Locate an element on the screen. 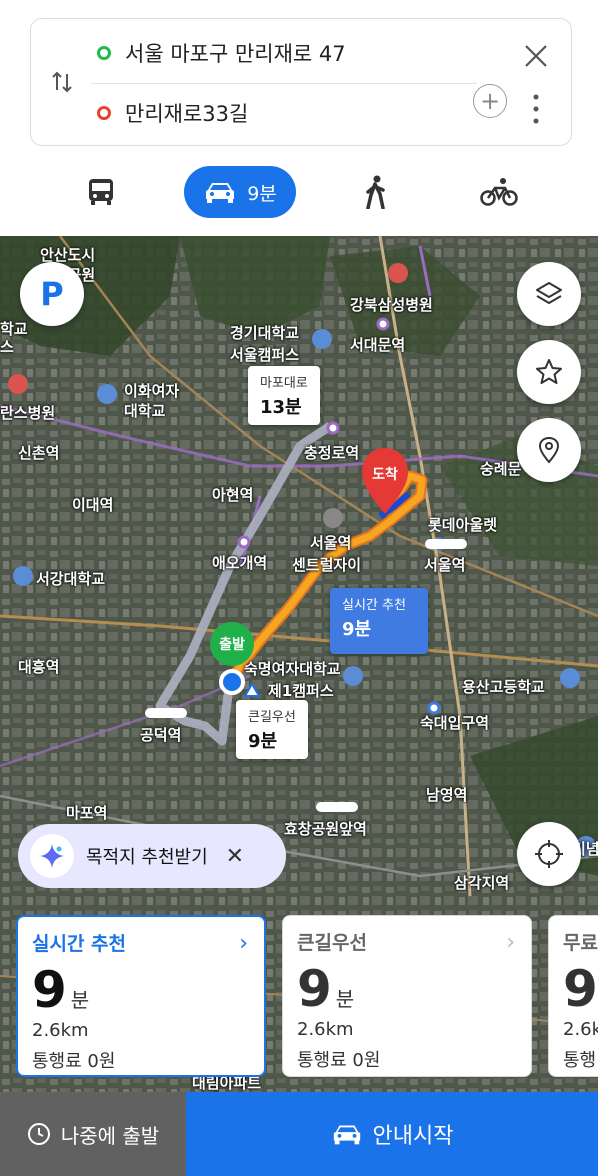 The width and height of the screenshot is (598, 1176). map-label: 대흥역 is located at coordinates (39, 667).